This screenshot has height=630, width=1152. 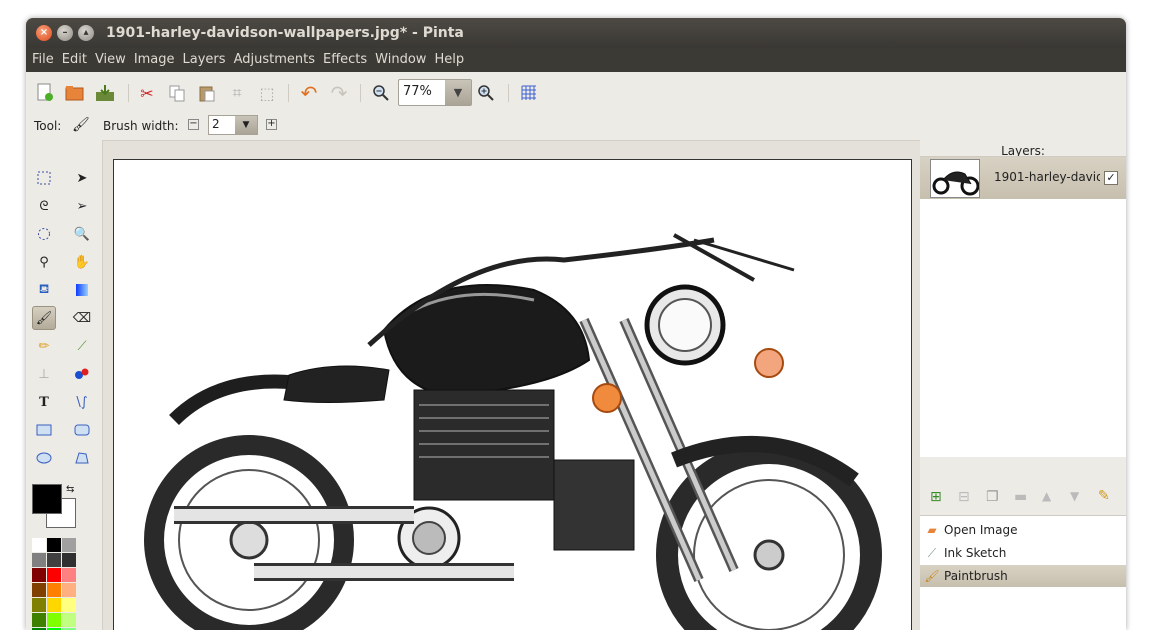 What do you see at coordinates (964, 497) in the screenshot?
I see `delete-layer-icon: ⊟` at bounding box center [964, 497].